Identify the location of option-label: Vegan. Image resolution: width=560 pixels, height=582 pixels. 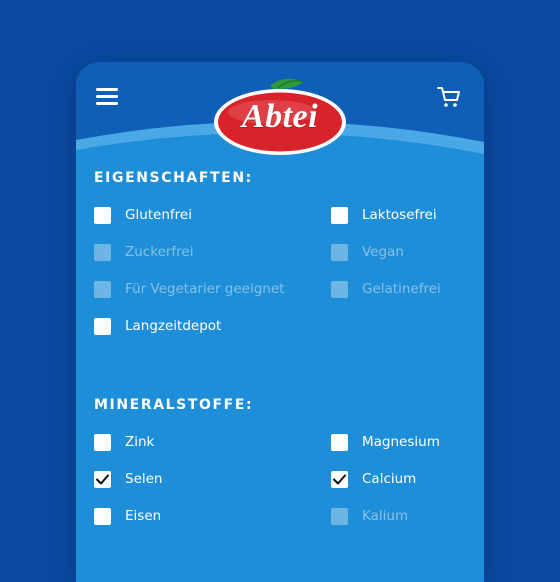
(383, 252).